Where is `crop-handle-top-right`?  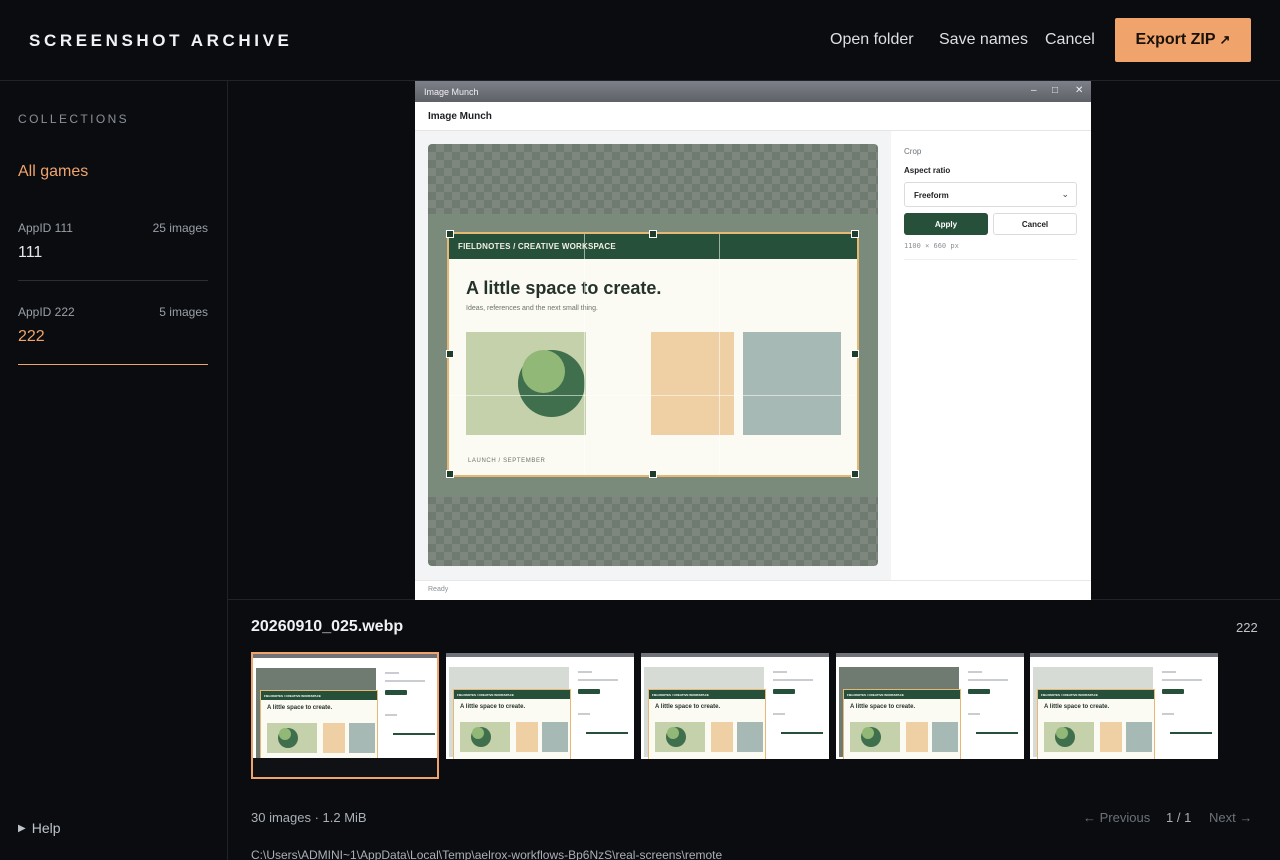
crop-handle-top-right is located at coordinates (855, 234).